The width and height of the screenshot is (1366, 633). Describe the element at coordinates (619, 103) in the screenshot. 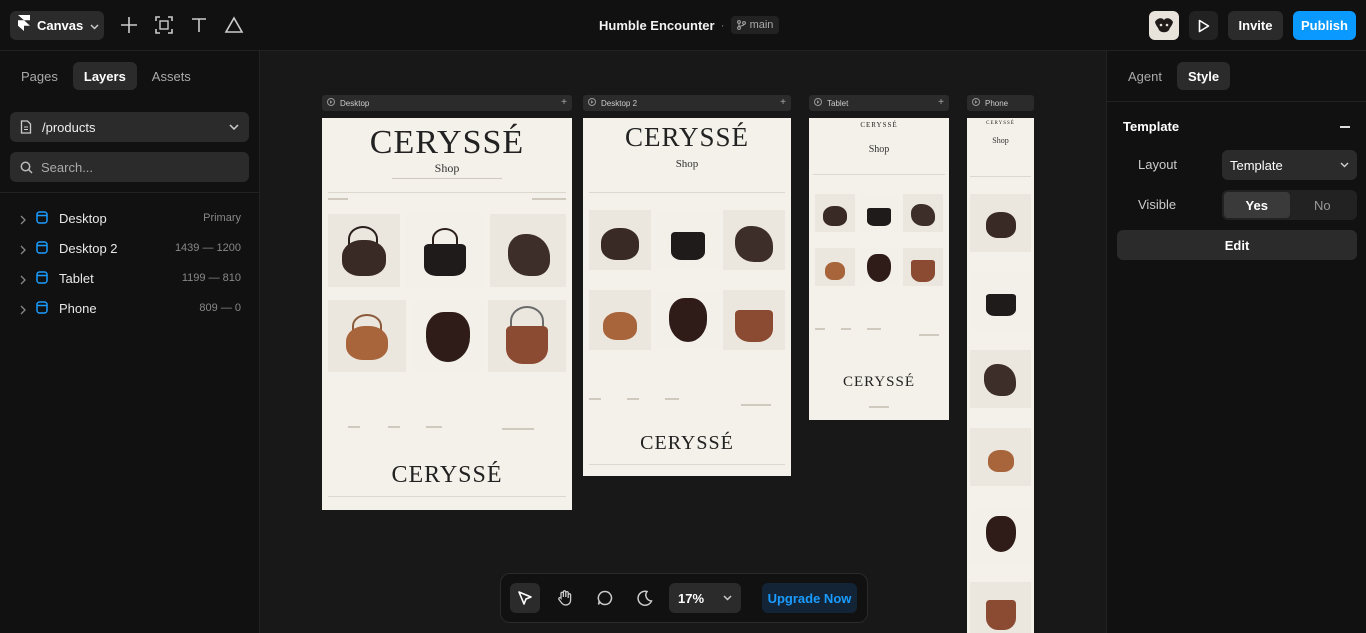

I see `frame-name: Desktop 2` at that location.